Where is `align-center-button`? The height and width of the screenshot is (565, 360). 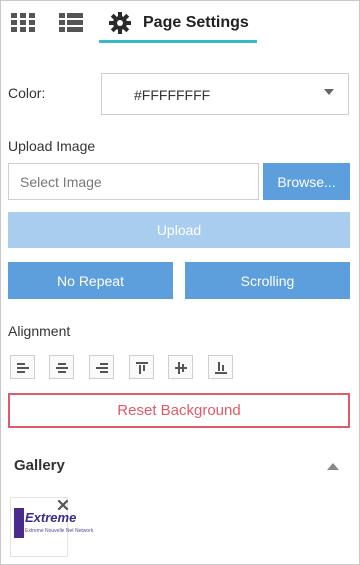 align-center-button is located at coordinates (61, 367).